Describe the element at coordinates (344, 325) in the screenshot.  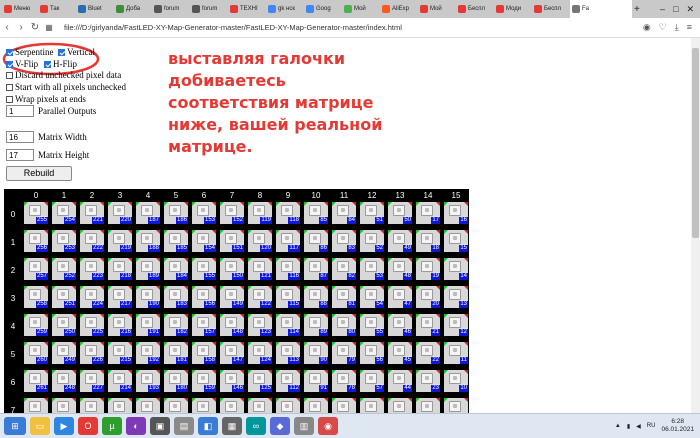
I see `matrix-pixel-cell: 80` at that location.